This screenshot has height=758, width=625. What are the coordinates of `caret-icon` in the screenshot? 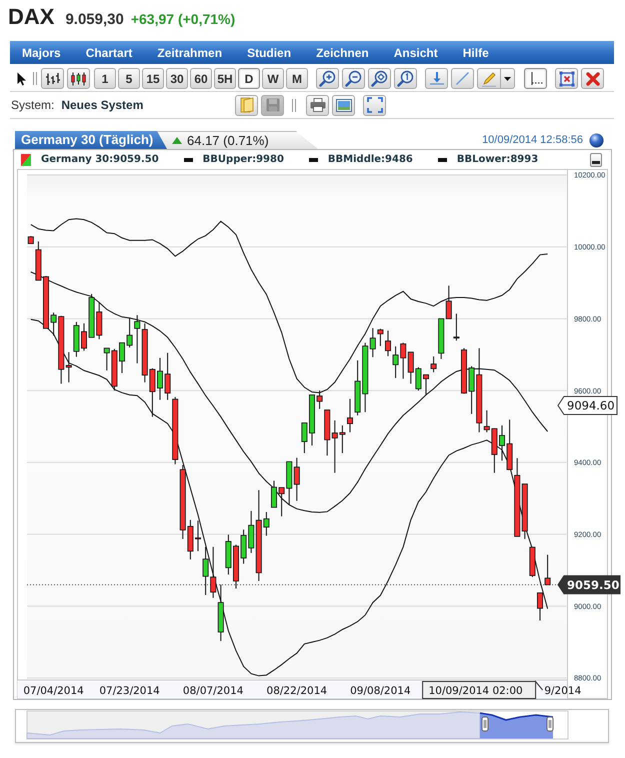 It's located at (507, 78).